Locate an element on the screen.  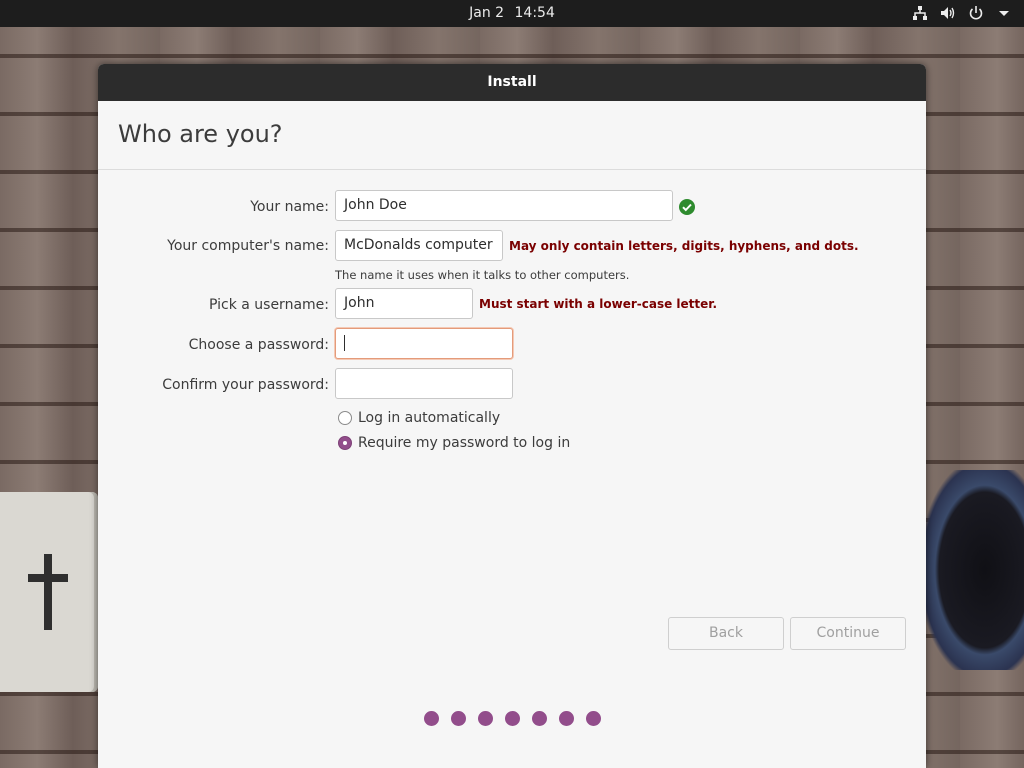
volume-icon is located at coordinates (948, 13).